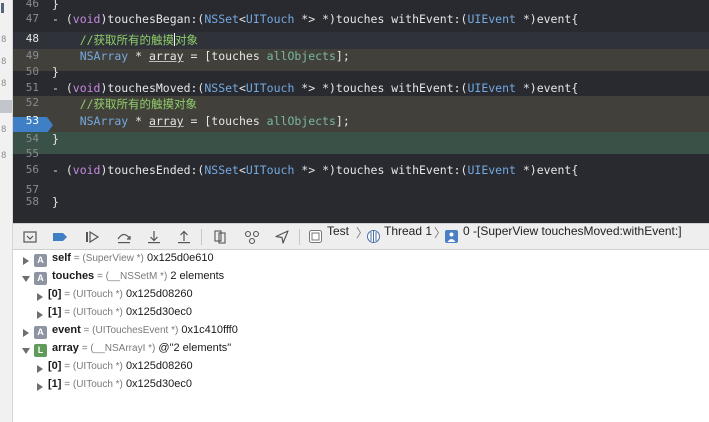 The height and width of the screenshot is (422, 709). Describe the element at coordinates (158, 384) in the screenshot. I see `variable-value: 0x125d30ec0` at that location.